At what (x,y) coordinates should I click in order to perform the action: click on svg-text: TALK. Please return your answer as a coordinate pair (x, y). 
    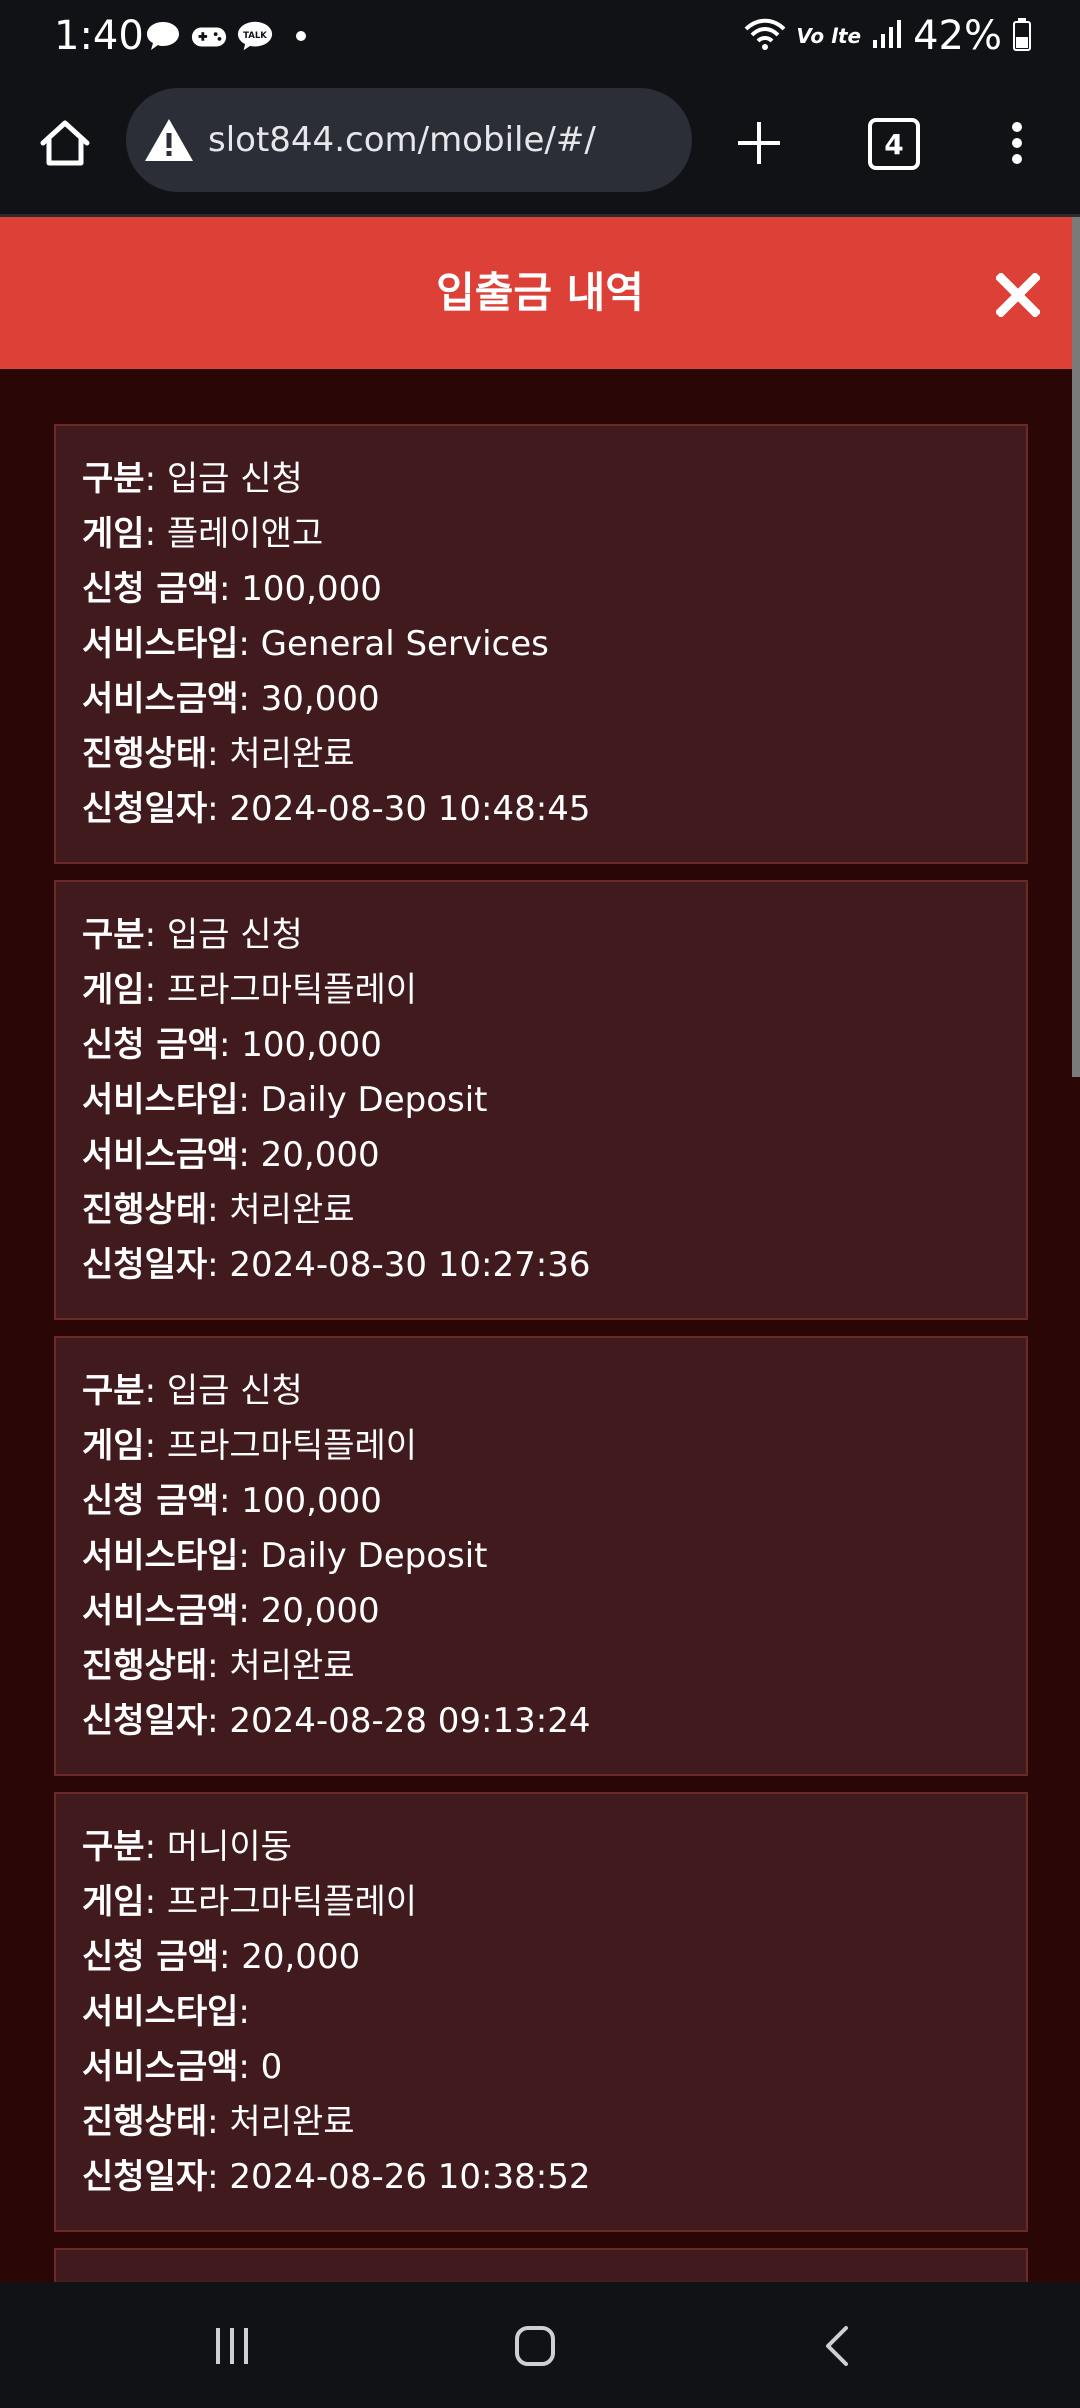
    Looking at the image, I should click on (255, 36).